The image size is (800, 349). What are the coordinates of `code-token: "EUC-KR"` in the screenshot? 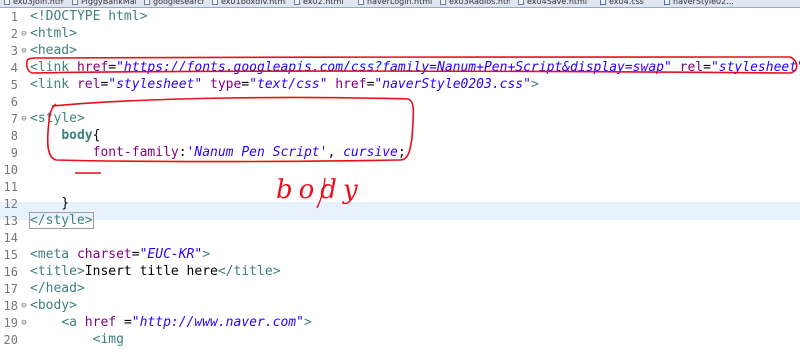 It's located at (171, 254).